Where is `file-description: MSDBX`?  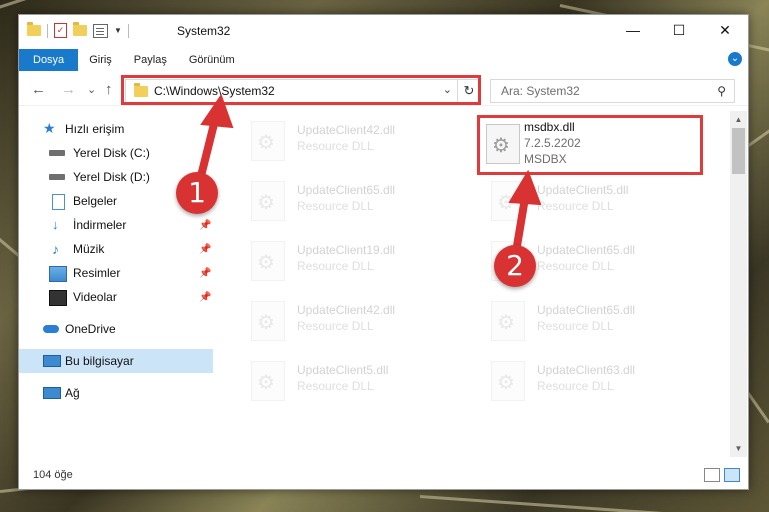 file-description: MSDBX is located at coordinates (545, 159).